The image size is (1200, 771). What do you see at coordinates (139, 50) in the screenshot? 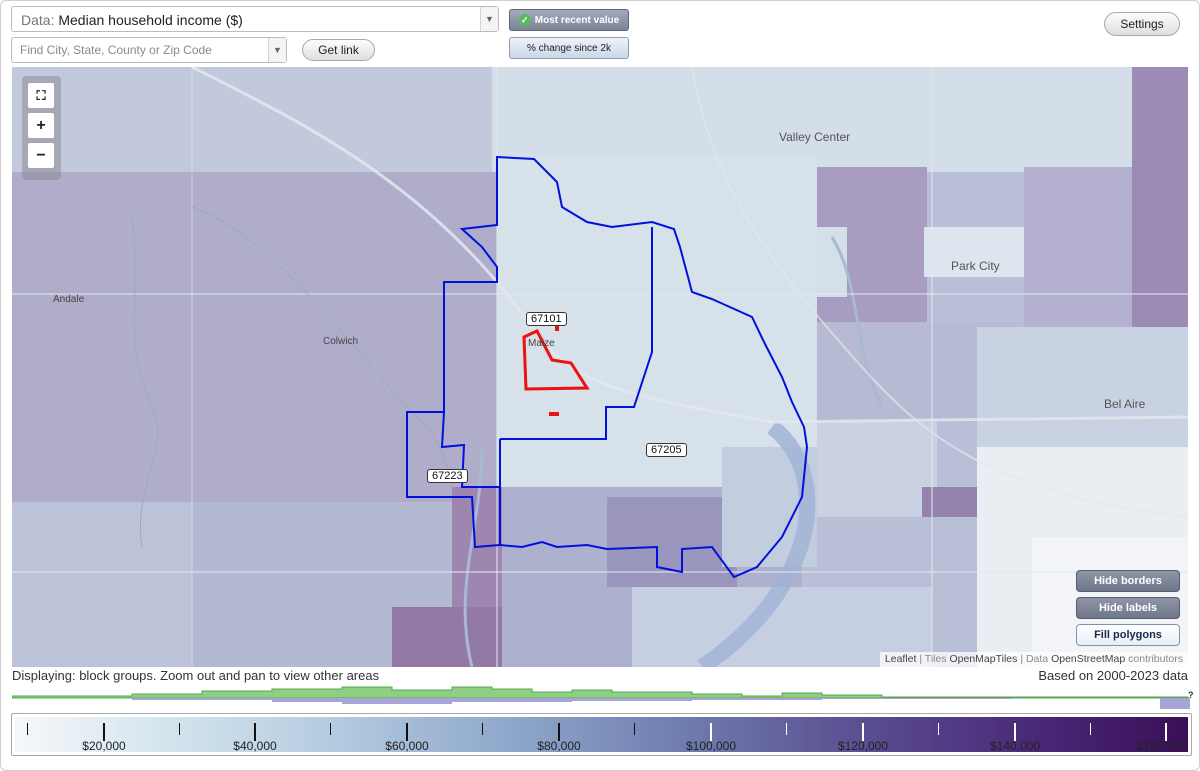
I see `search-input` at bounding box center [139, 50].